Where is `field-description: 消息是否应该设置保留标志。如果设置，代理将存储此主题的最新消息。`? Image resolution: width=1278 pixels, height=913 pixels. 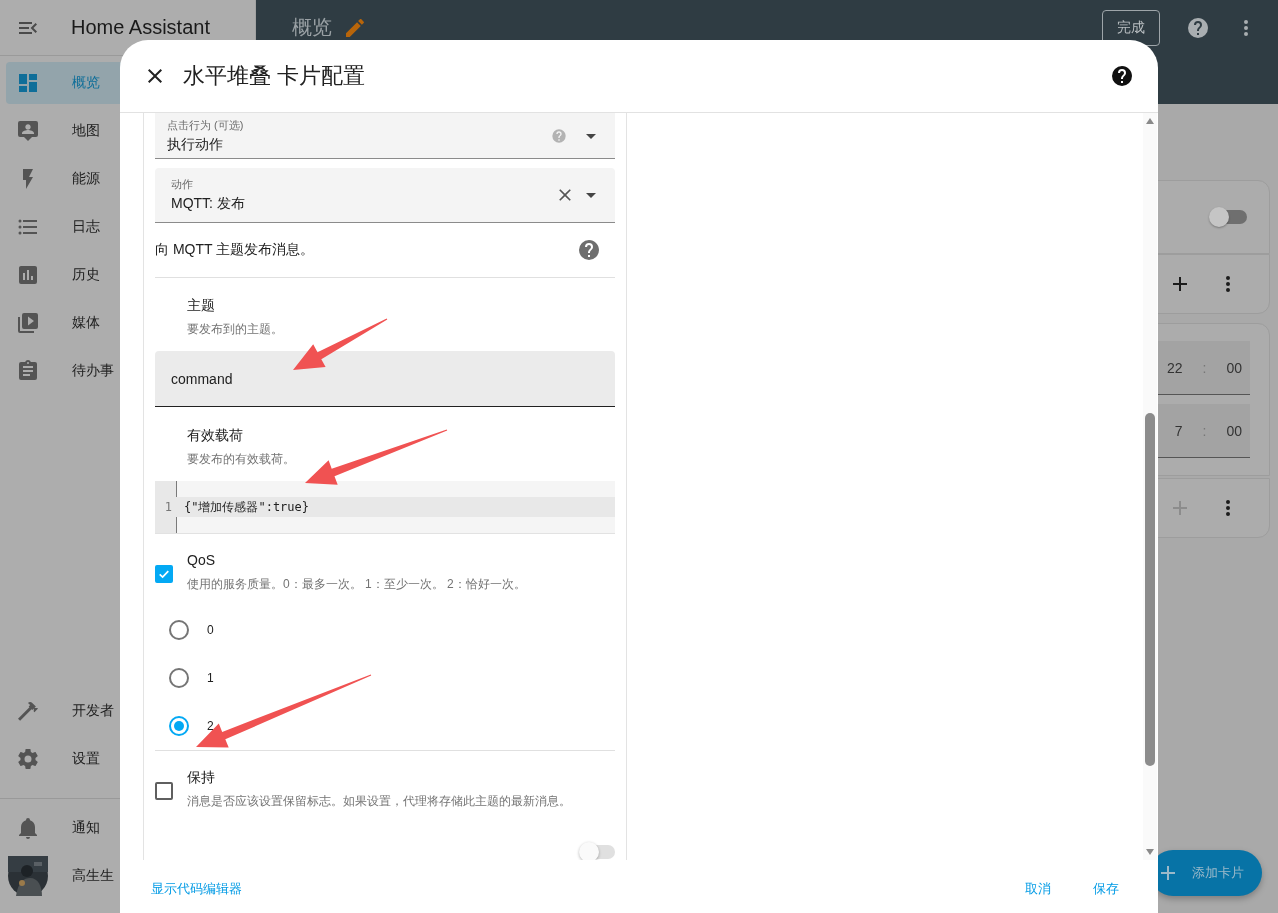
field-description: 消息是否应该设置保留标志。如果设置，代理将存储此主题的最新消息。 is located at coordinates (379, 801).